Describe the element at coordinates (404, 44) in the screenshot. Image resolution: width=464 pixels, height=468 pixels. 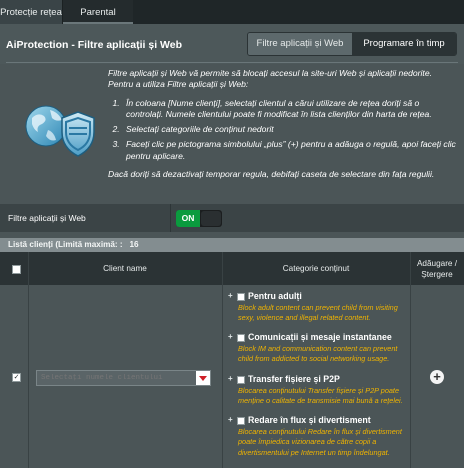
I see `tab-time-scheduling: Programare în timp` at that location.